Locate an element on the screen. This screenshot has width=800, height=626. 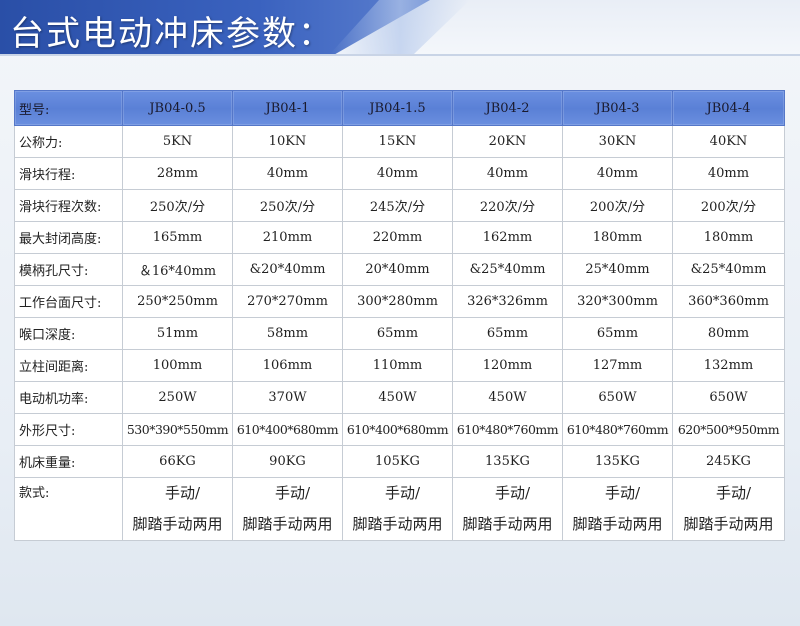
table-cell: 320*300mm is located at coordinates (617, 301).